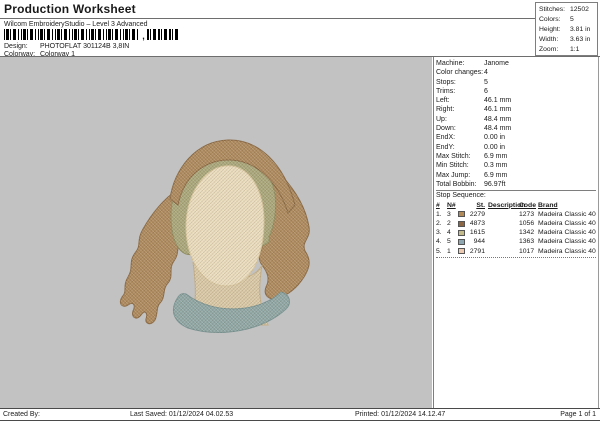 The width and height of the screenshot is (600, 424). I want to click on design-barcode: ,, so click(91, 35).